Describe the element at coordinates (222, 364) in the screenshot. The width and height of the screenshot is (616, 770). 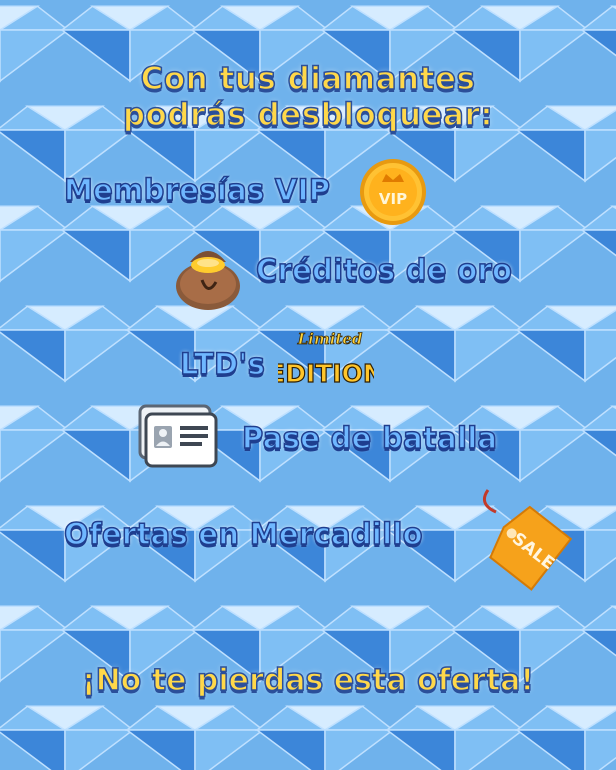
I see `item-ltds: LTD's` at that location.